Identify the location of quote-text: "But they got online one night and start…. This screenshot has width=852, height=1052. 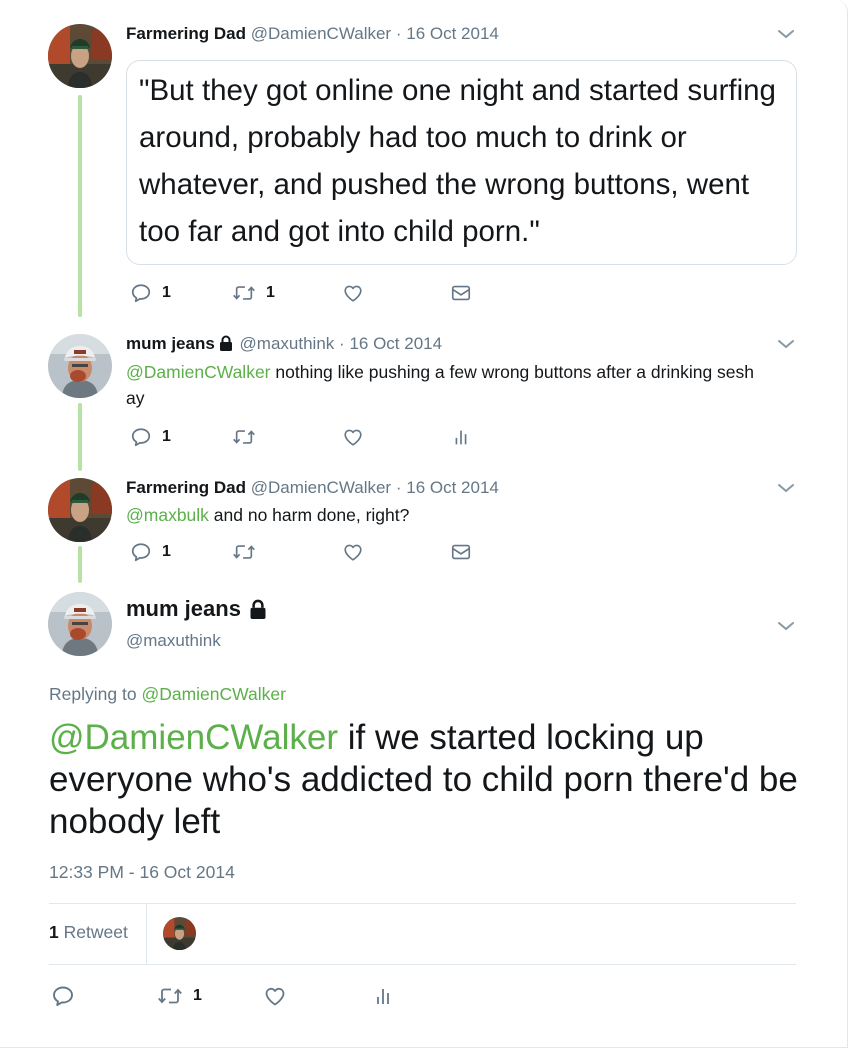
(457, 161).